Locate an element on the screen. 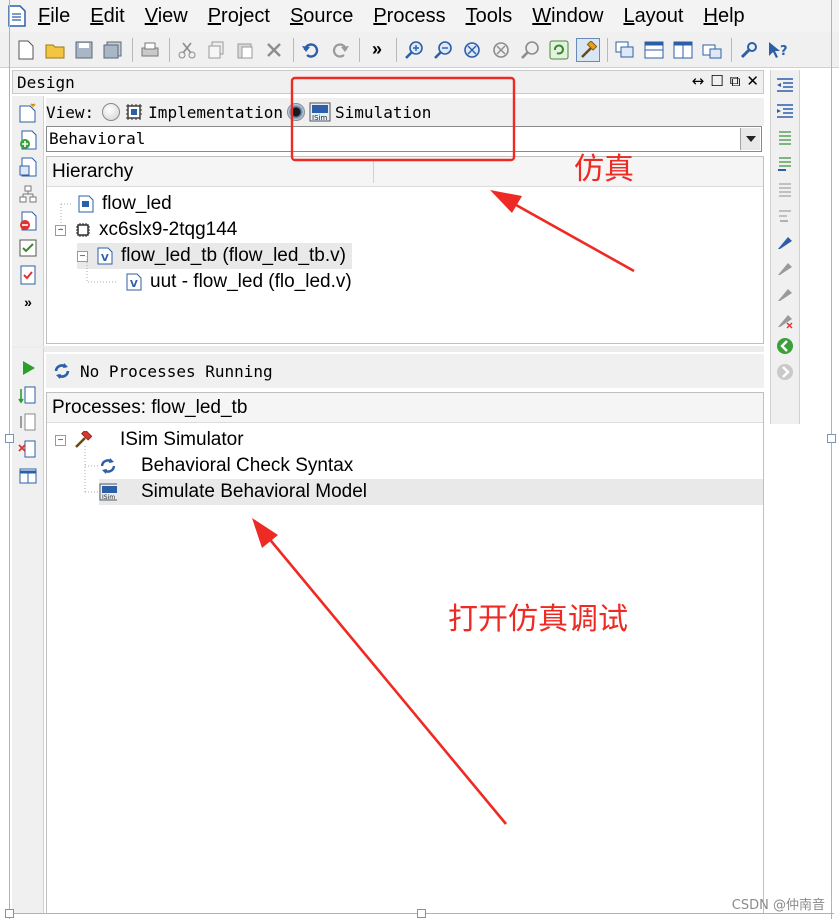  simulation-radio is located at coordinates (296, 112).